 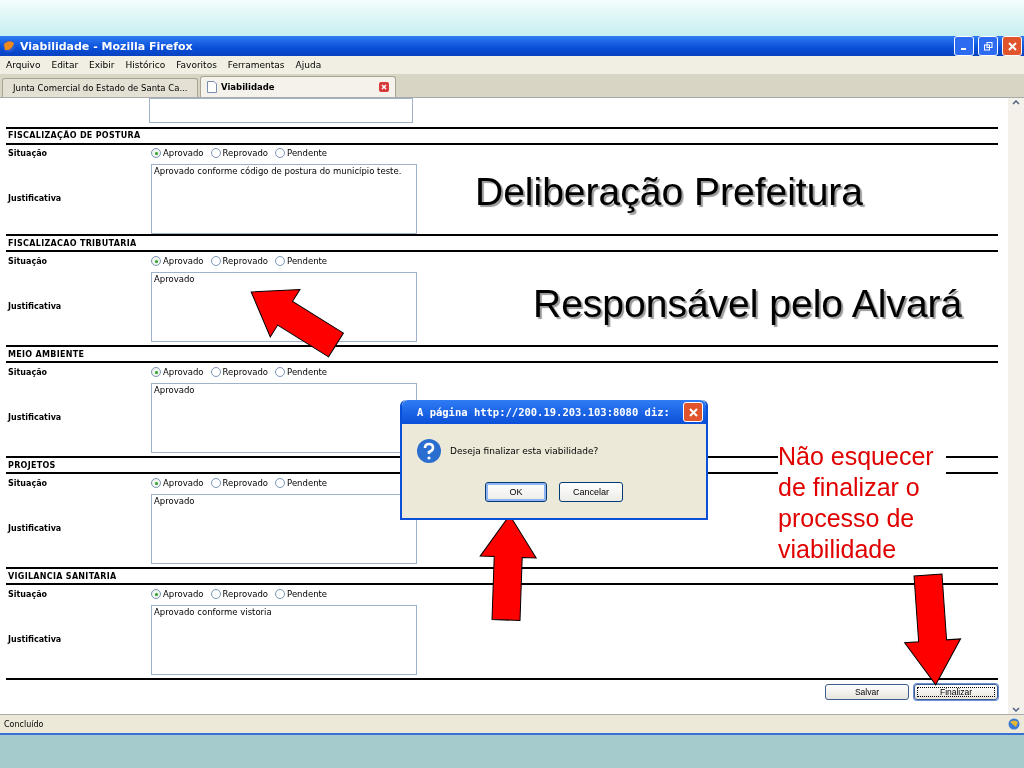 I want to click on menu-item: Ferramentas, so click(x=256, y=65).